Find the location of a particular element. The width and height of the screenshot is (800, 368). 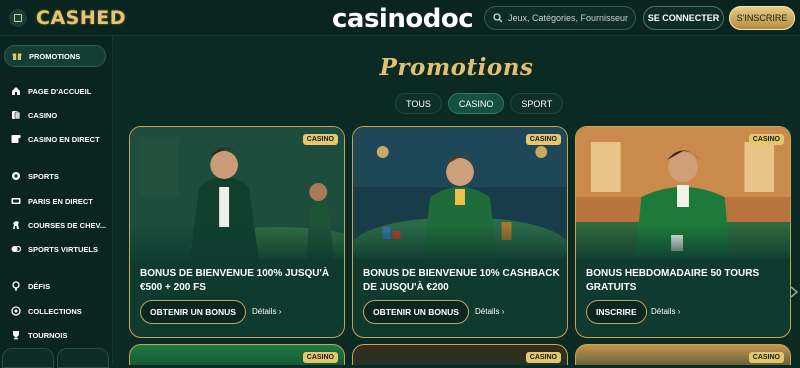

sidebar-item-label: PARIS EN DIRECT is located at coordinates (60, 201).